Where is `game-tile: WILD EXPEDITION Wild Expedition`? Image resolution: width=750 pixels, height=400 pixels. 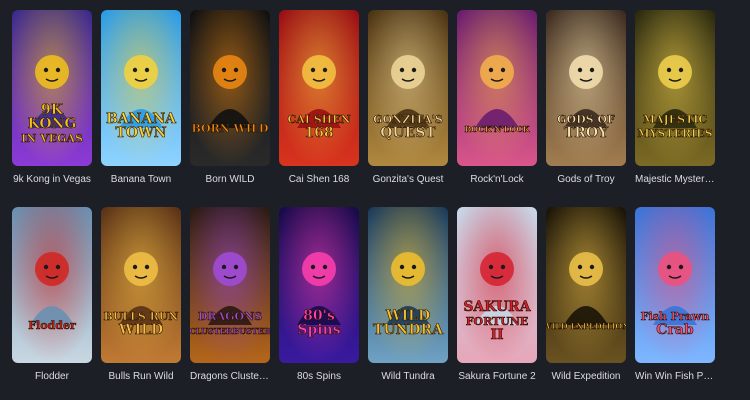 game-tile: WILD EXPEDITION Wild Expedition is located at coordinates (586, 295).